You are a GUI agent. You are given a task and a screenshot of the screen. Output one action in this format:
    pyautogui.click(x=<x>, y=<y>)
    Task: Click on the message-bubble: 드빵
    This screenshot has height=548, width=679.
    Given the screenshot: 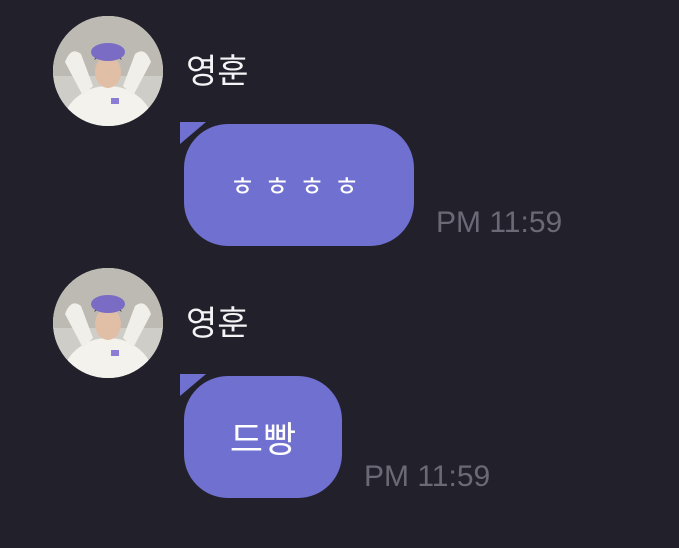 What is the action you would take?
    pyautogui.click(x=261, y=436)
    